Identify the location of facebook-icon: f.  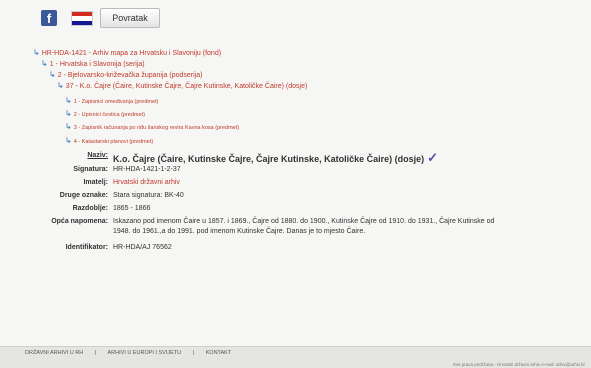
(49, 18).